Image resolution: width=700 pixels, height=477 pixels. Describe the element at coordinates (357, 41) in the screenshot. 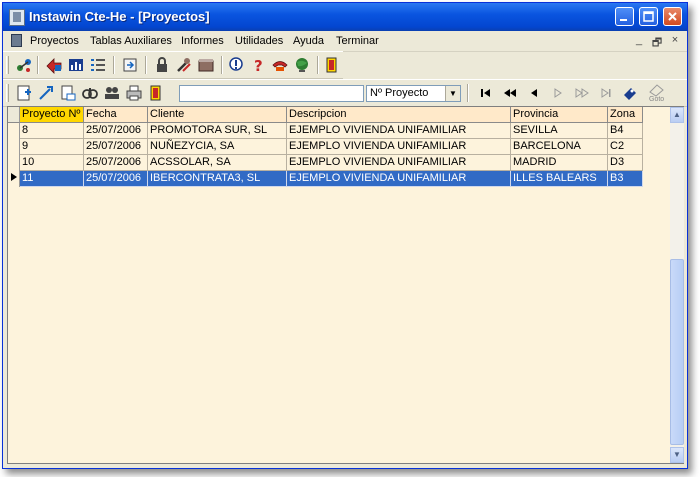

I see `menu-terminar: Terminar` at that location.